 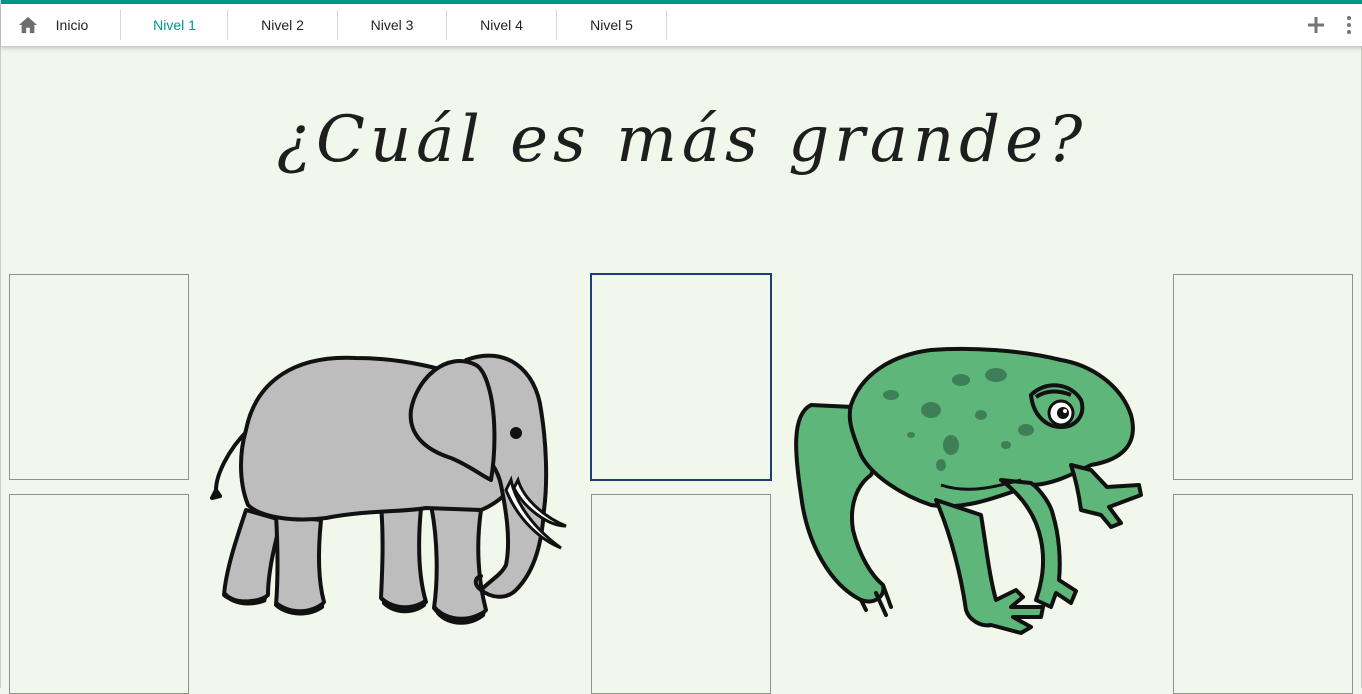 I want to click on frog-picture, so click(x=973, y=487).